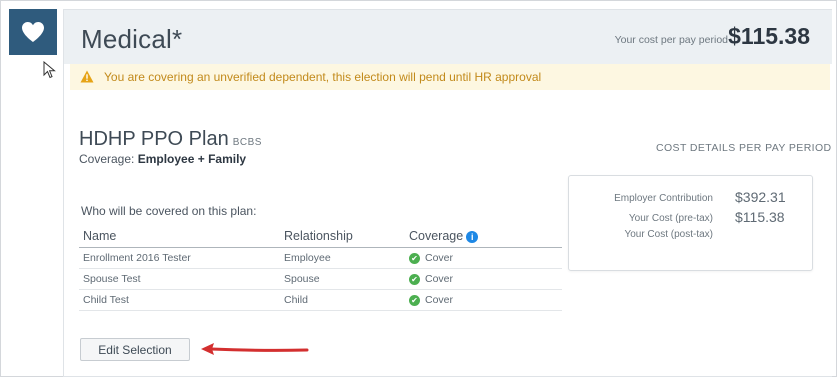 The image size is (837, 377). What do you see at coordinates (472, 236) in the screenshot?
I see `info-icon: i` at bounding box center [472, 236].